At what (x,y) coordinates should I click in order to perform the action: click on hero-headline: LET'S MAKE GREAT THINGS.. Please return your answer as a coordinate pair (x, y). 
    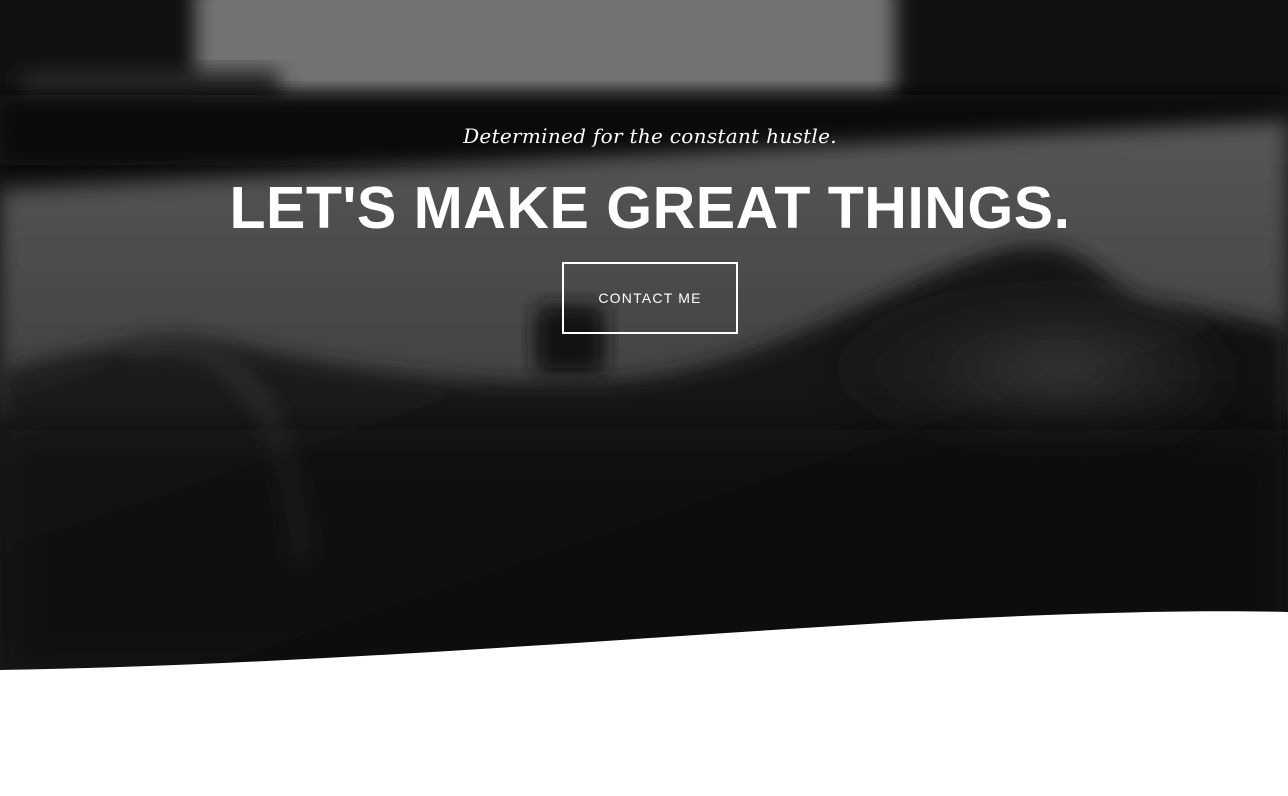
    Looking at the image, I should click on (650, 208).